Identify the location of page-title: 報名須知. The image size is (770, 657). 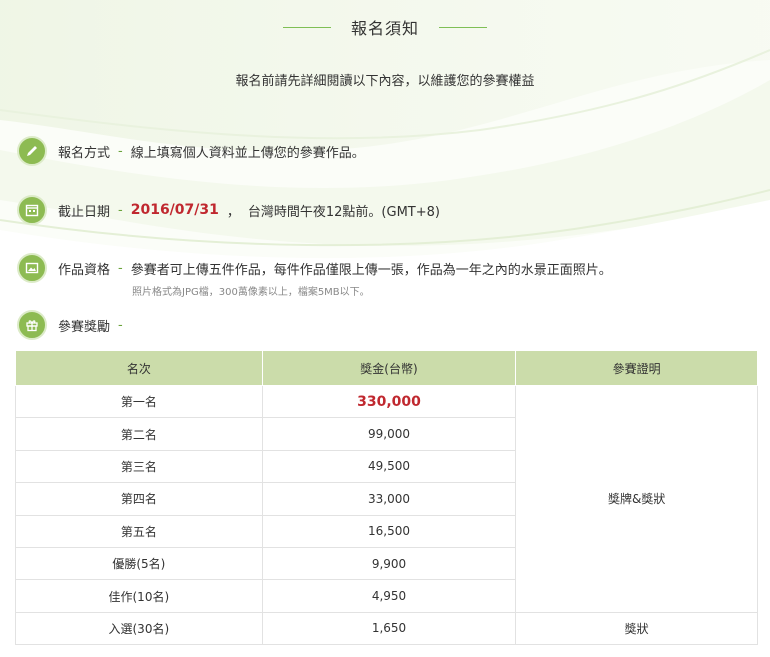
(384, 28).